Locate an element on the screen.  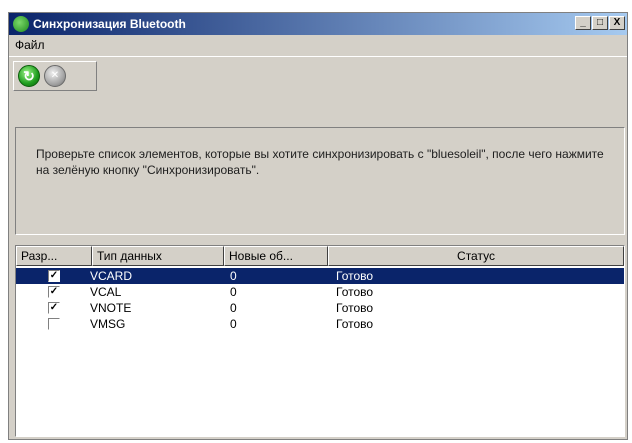
menu-bar: Файл is located at coordinates (318, 45).